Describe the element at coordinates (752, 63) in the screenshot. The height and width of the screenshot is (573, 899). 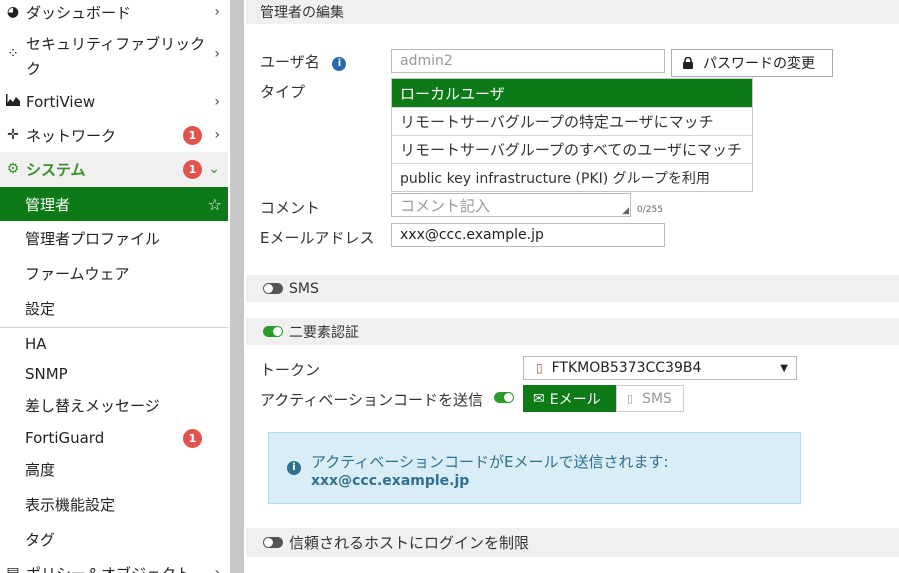
I see `change-password-button: パスワードの変更` at that location.